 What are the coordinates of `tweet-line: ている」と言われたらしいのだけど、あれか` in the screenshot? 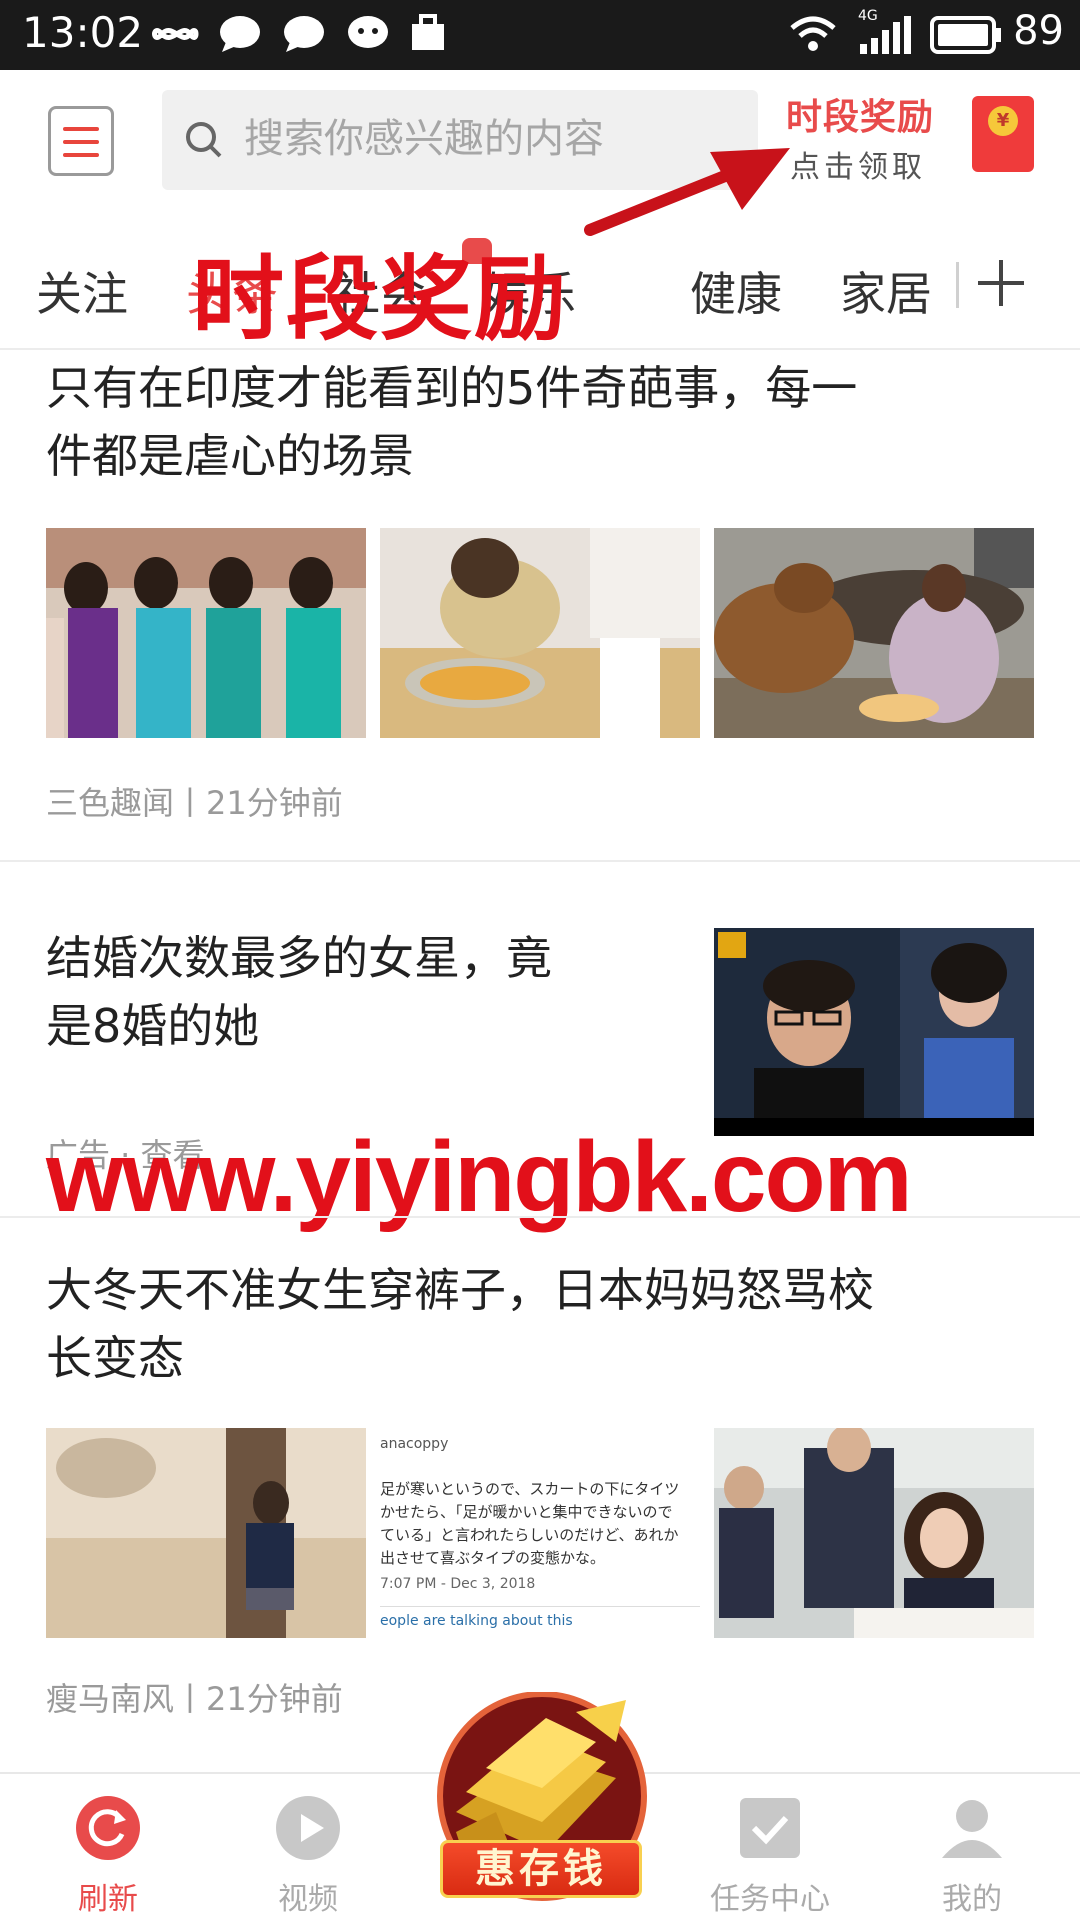 It's located at (529, 1535).